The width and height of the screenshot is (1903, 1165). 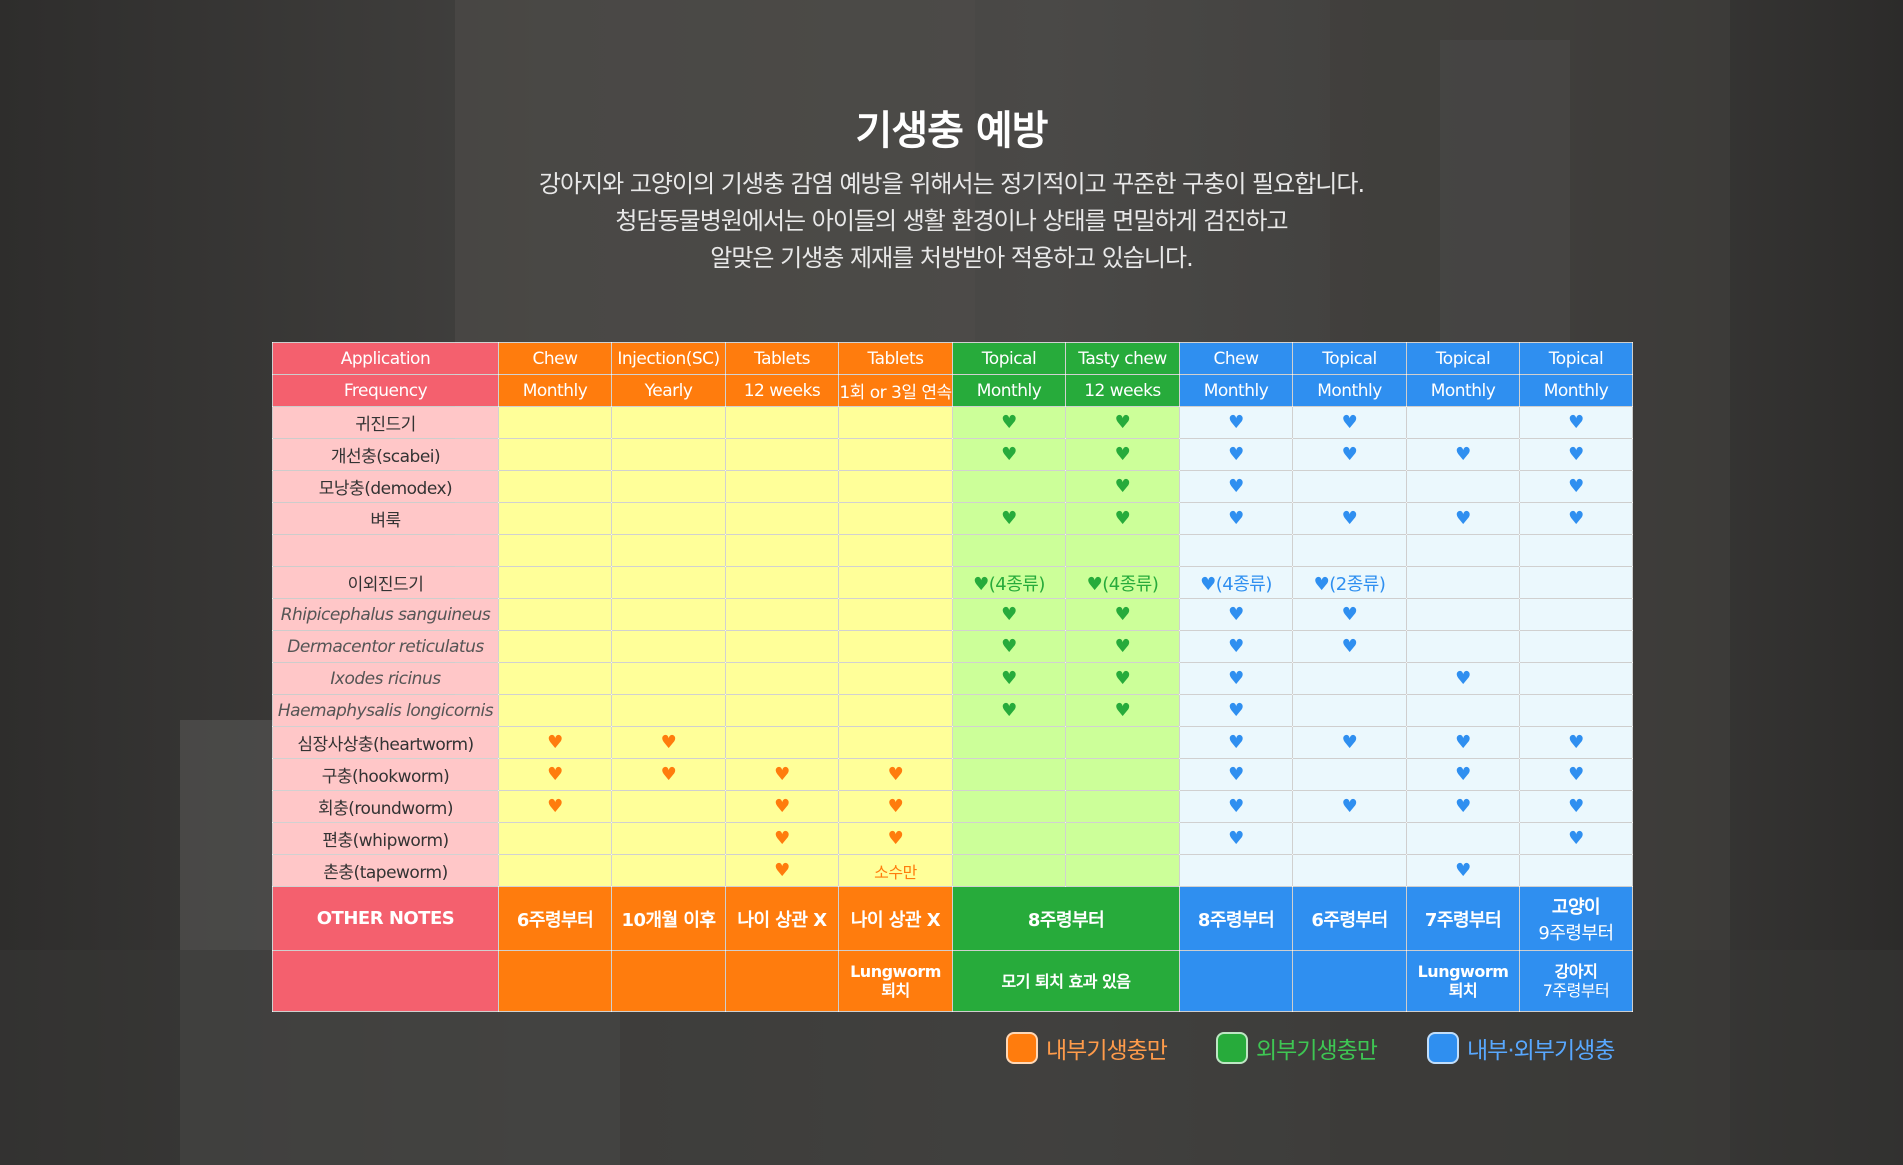 I want to click on table-row: Dermacentor reticulatus ♥ ♥ ♥ ♥, so click(x=952, y=646).